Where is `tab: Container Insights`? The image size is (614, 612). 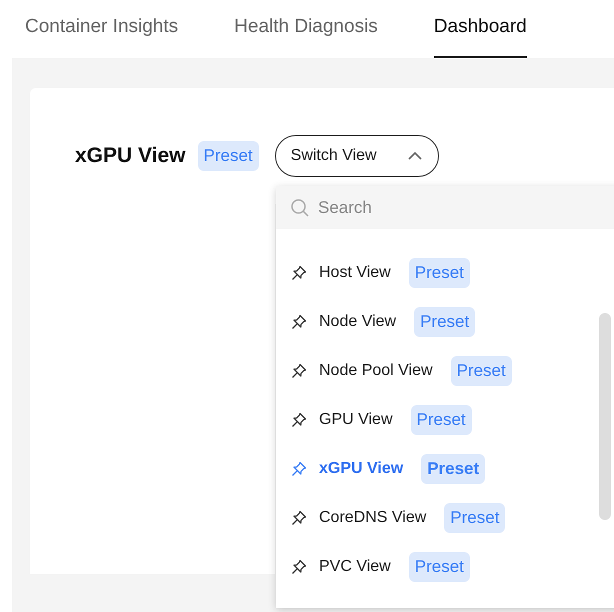 tab: Container Insights is located at coordinates (101, 29).